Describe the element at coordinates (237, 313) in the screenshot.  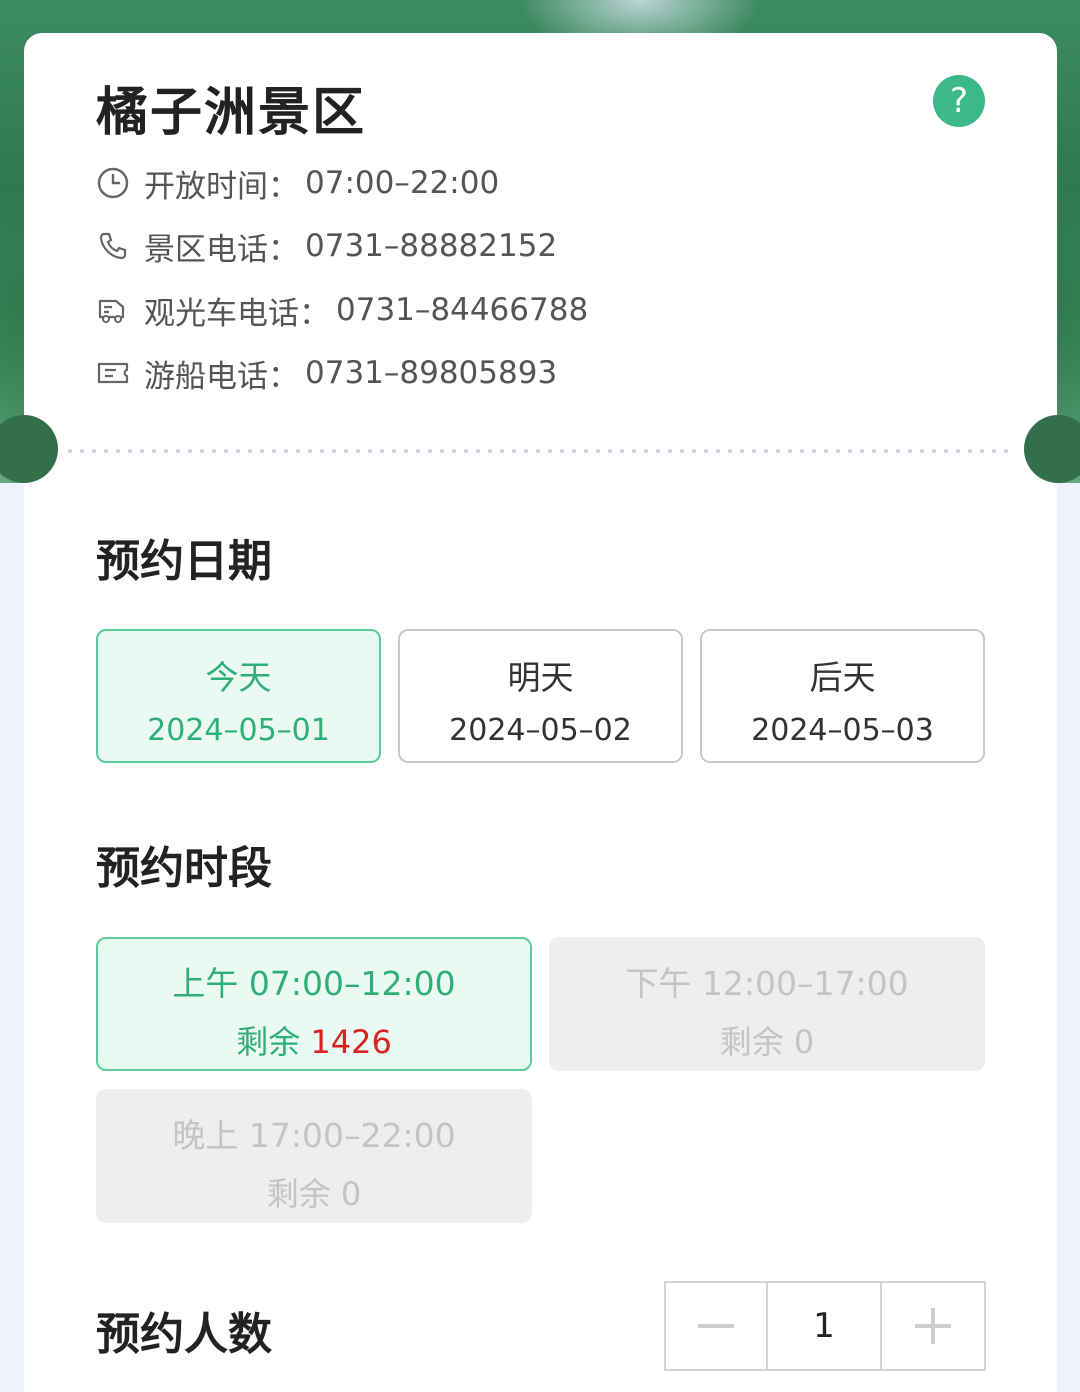
I see `bus-label: 观光车电话：` at that location.